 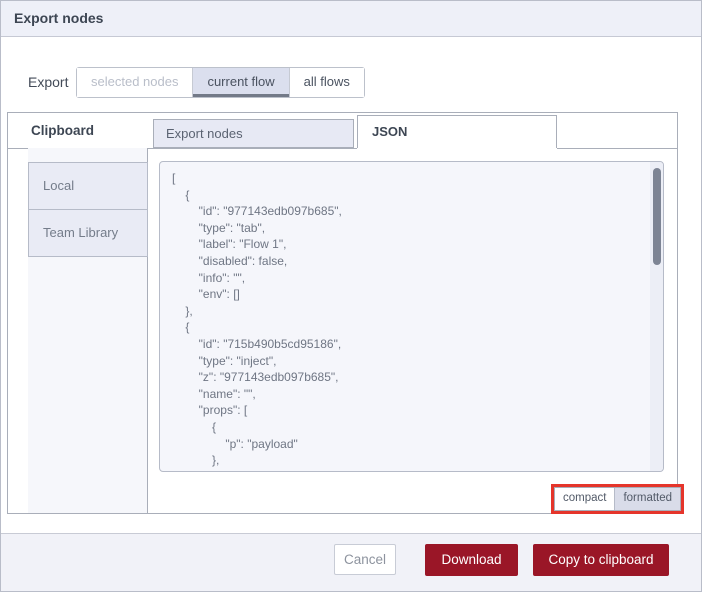 What do you see at coordinates (656, 316) in the screenshot?
I see `scrollbar` at bounding box center [656, 316].